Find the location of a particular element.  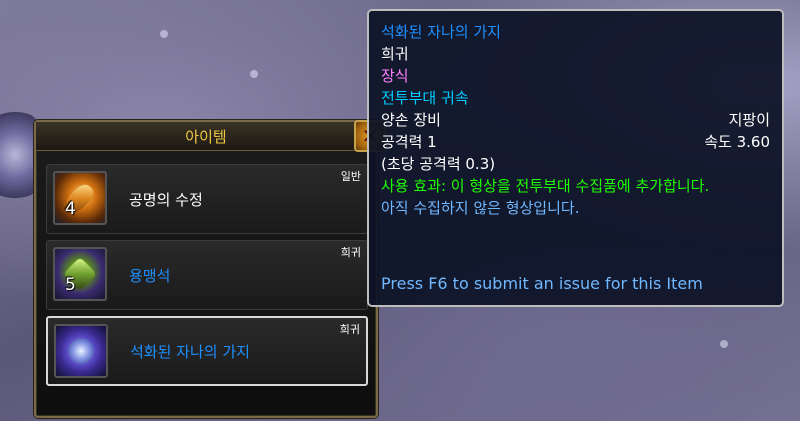

item-count: 4 is located at coordinates (70, 209).